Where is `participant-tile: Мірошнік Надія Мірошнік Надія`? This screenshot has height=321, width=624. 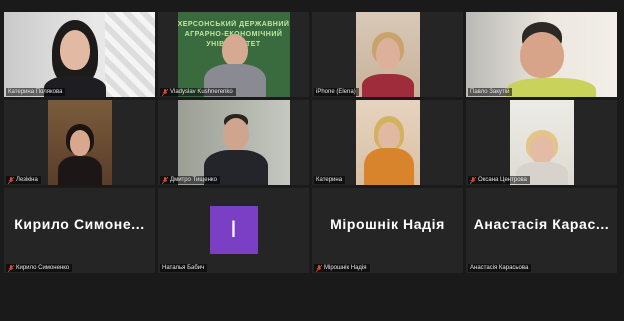
participant-tile: Мірошнік Надія Мірошнік Надія is located at coordinates (387, 230).